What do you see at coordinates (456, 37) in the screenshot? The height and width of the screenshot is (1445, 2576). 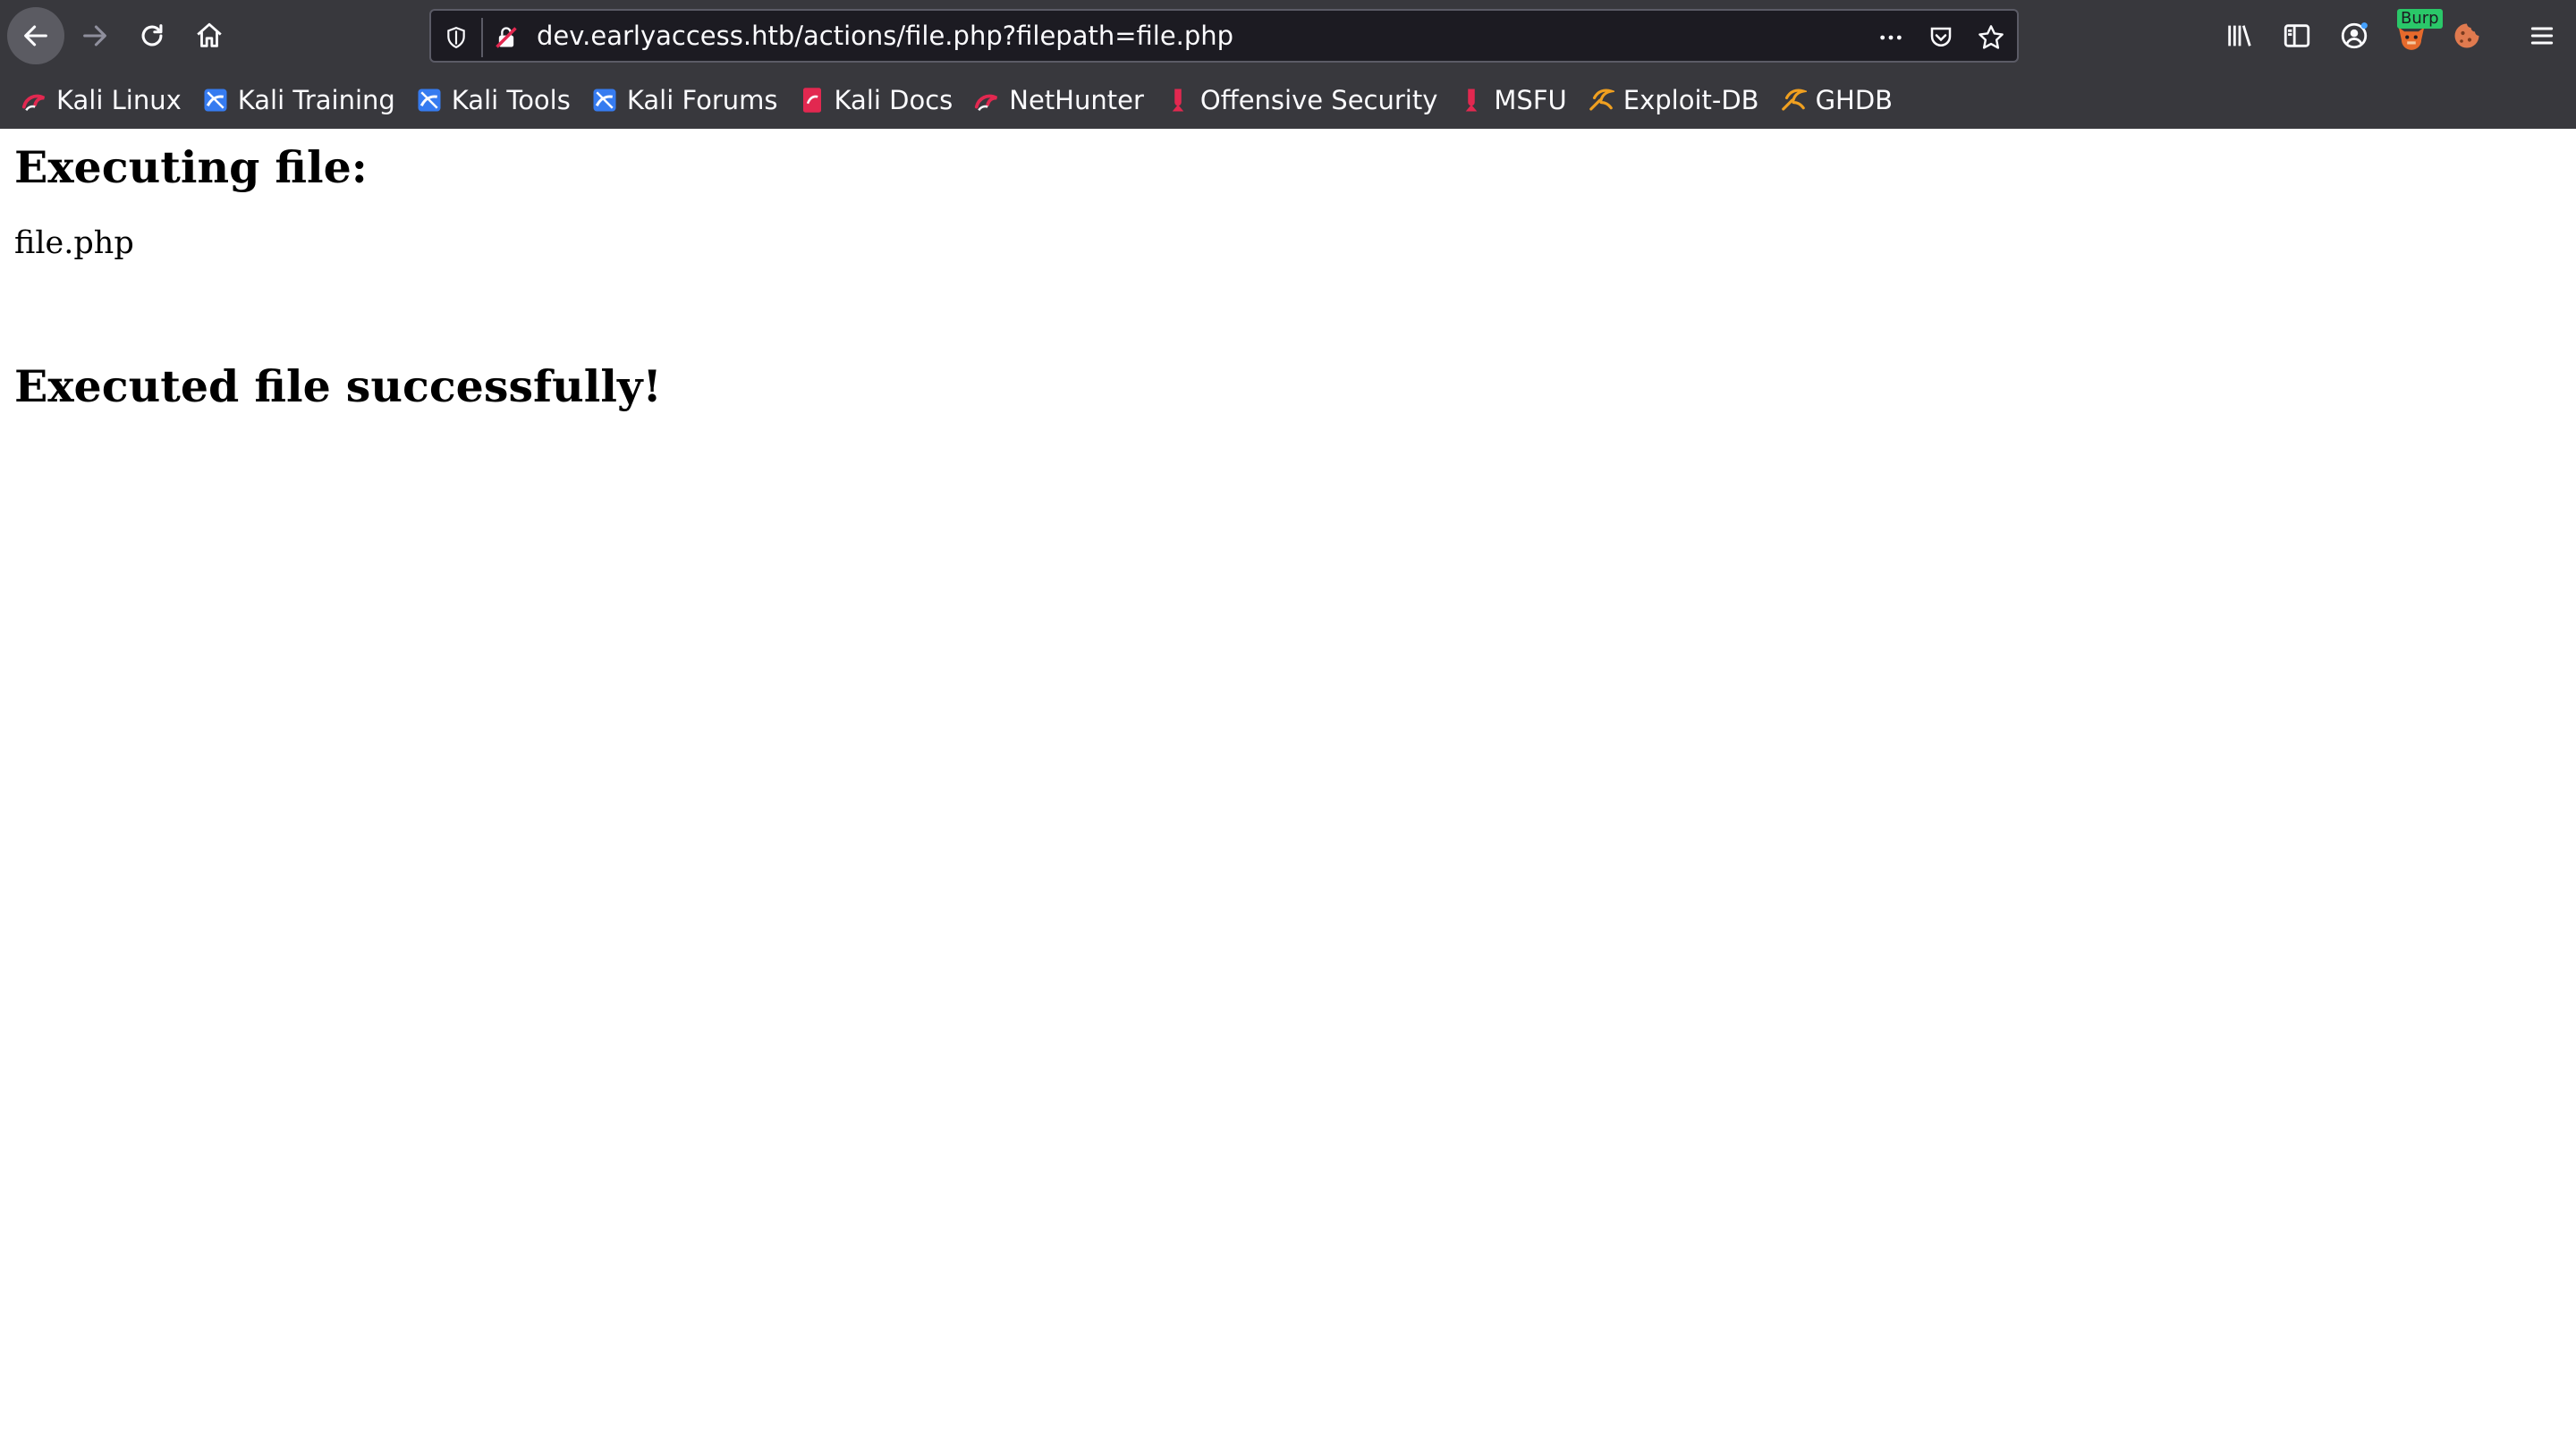 I see `tracking-shield-icon` at bounding box center [456, 37].